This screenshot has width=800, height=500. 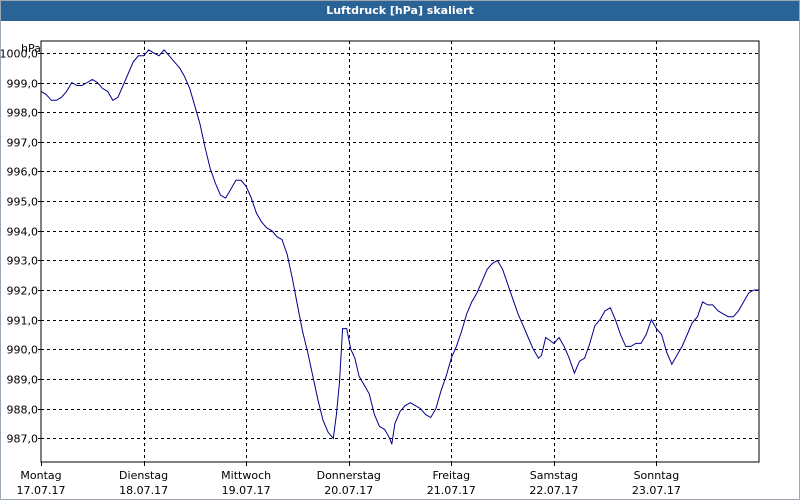 I want to click on x-tick-date: 17.07.17, so click(x=41, y=490).